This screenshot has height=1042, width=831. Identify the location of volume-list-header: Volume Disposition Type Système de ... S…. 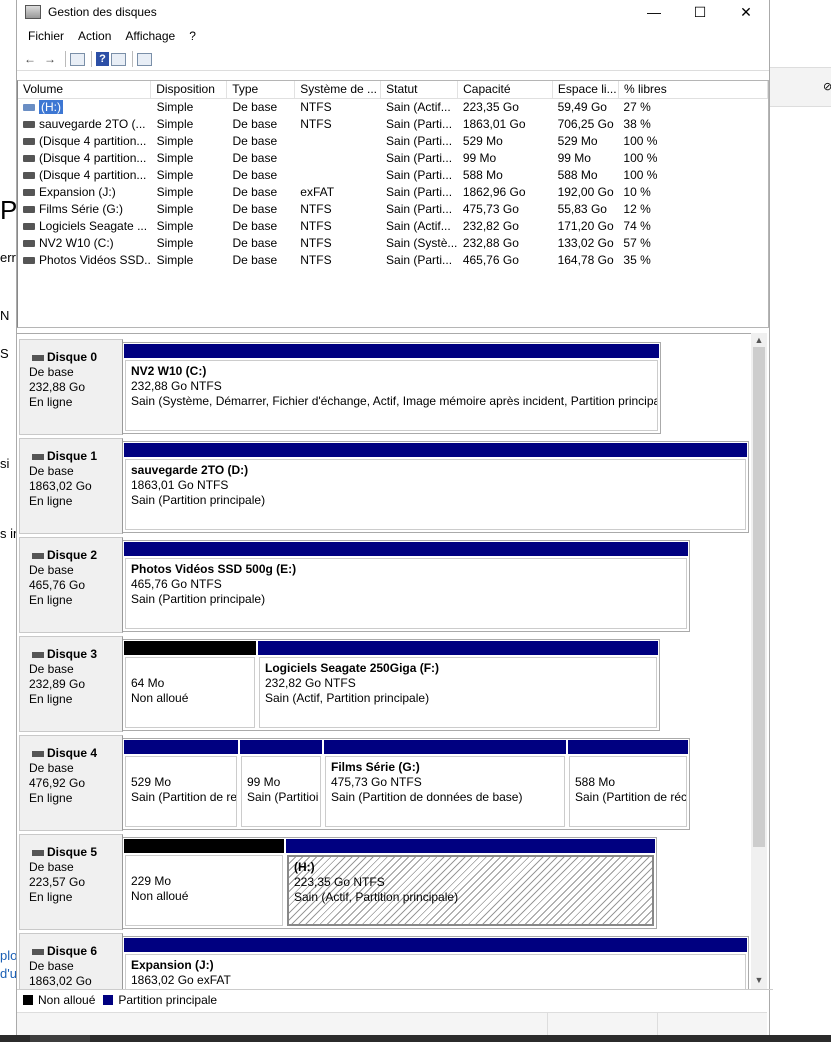
(393, 90).